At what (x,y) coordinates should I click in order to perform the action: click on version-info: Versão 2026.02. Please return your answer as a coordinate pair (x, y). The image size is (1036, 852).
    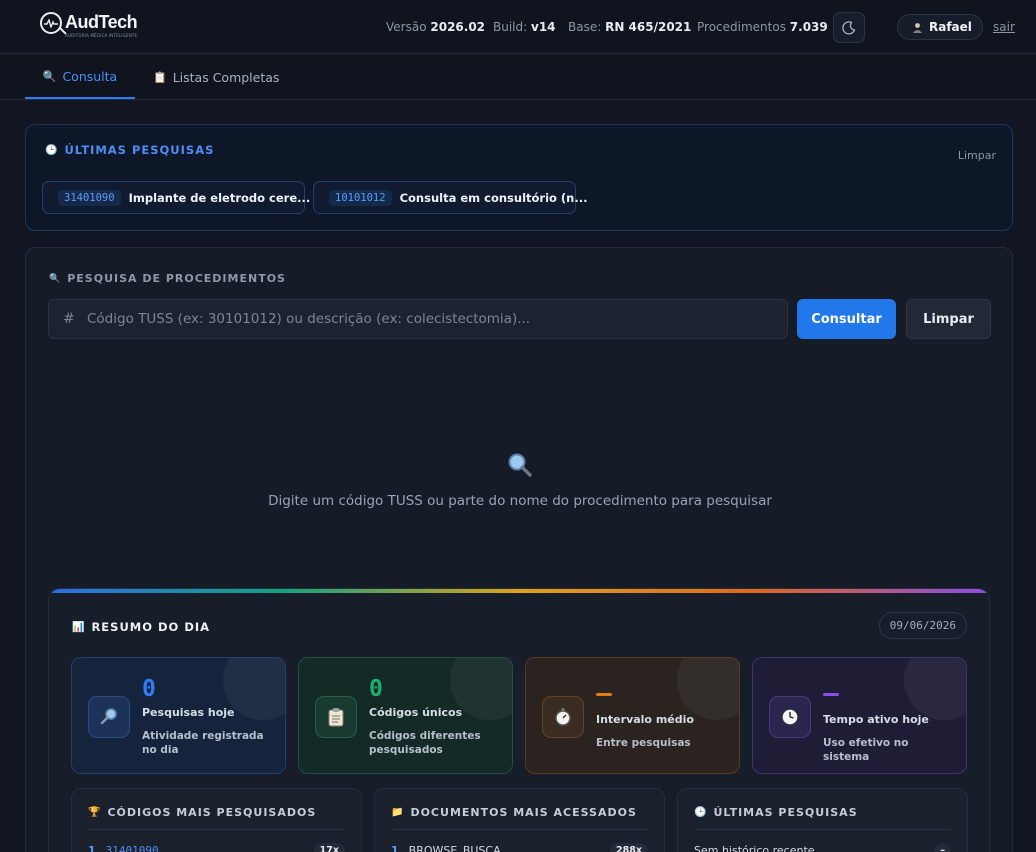
    Looking at the image, I should click on (435, 27).